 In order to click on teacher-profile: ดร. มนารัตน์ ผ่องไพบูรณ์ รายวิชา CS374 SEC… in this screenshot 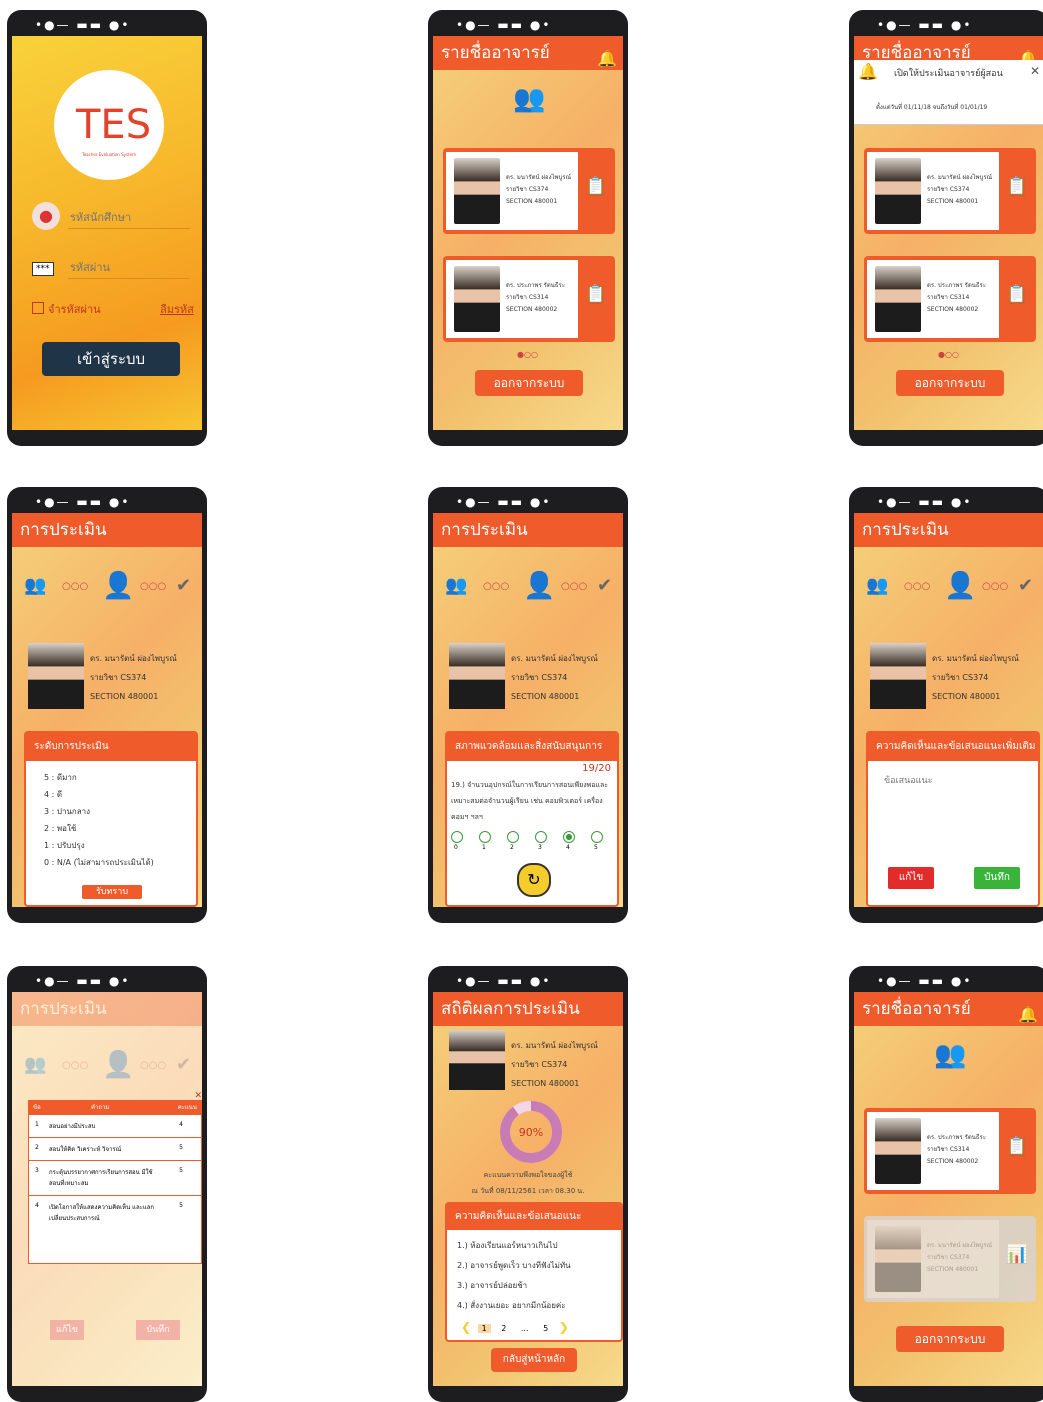, I will do `click(113, 678)`.